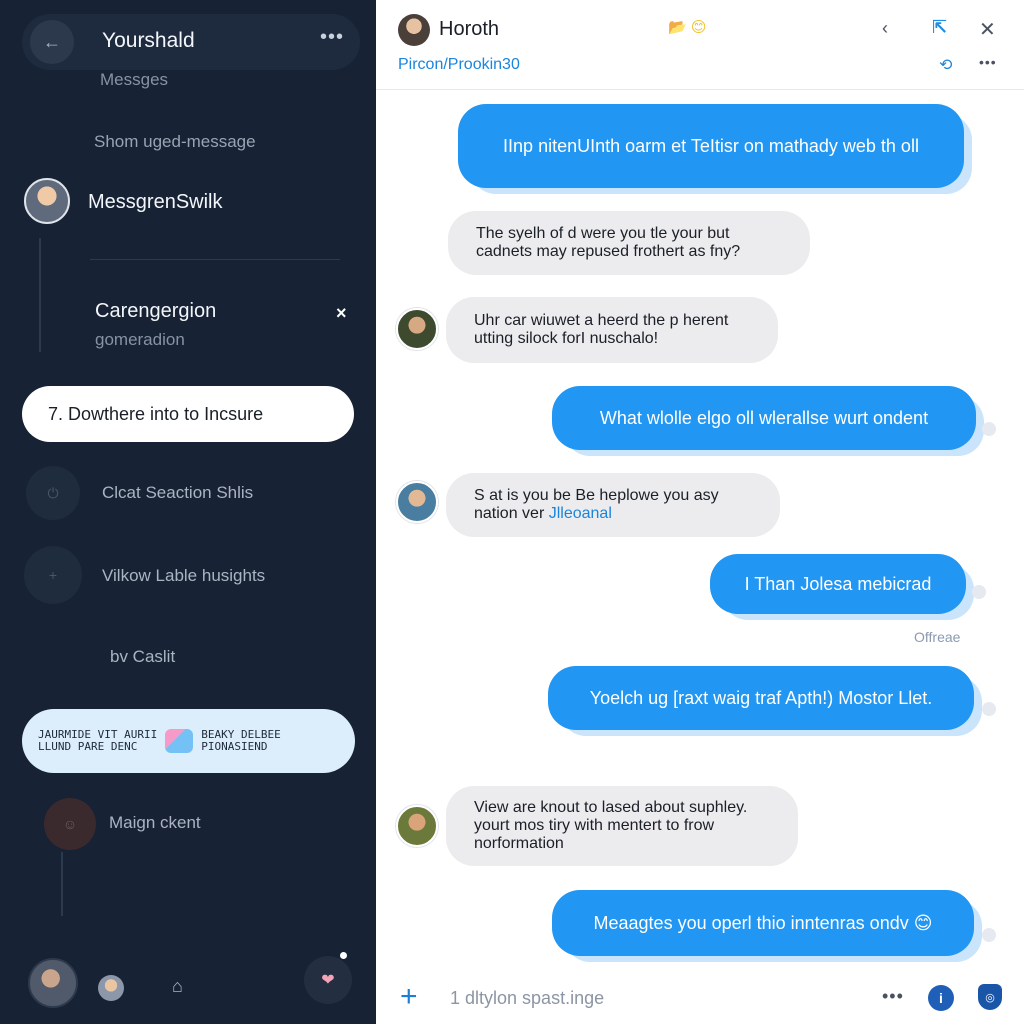 Image resolution: width=1024 pixels, height=1024 pixels. I want to click on circle-icon: +, so click(53, 575).